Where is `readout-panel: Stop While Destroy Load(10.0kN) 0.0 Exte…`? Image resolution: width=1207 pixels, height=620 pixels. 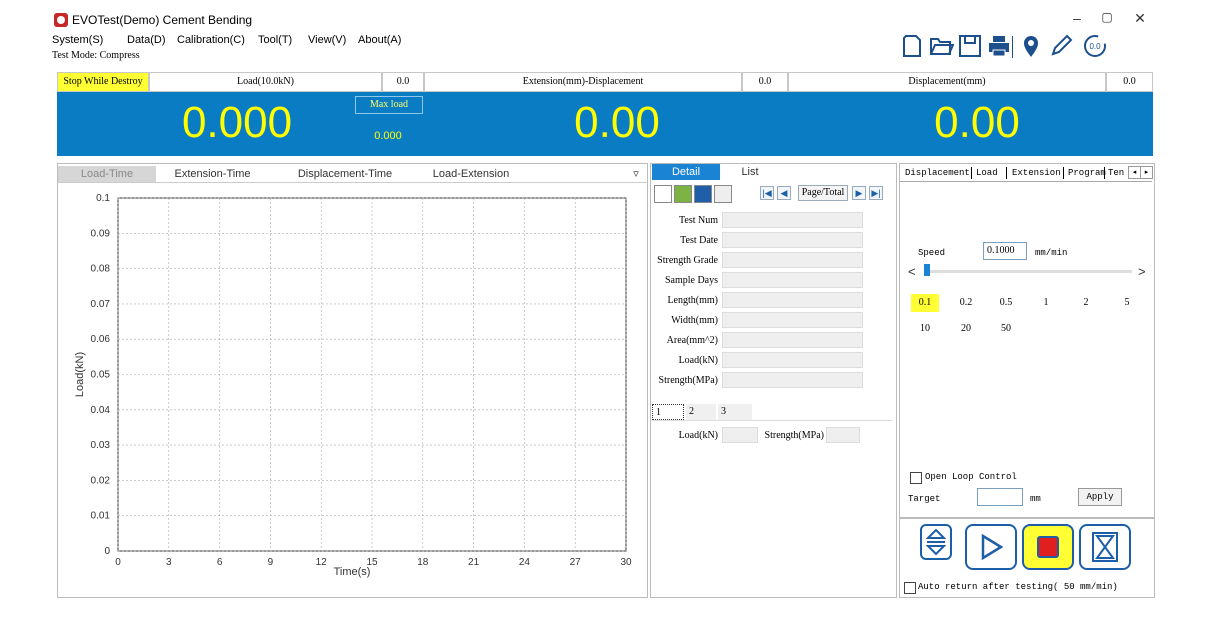
readout-panel: Stop While Destroy Load(10.0kN) 0.0 Exte… is located at coordinates (605, 114).